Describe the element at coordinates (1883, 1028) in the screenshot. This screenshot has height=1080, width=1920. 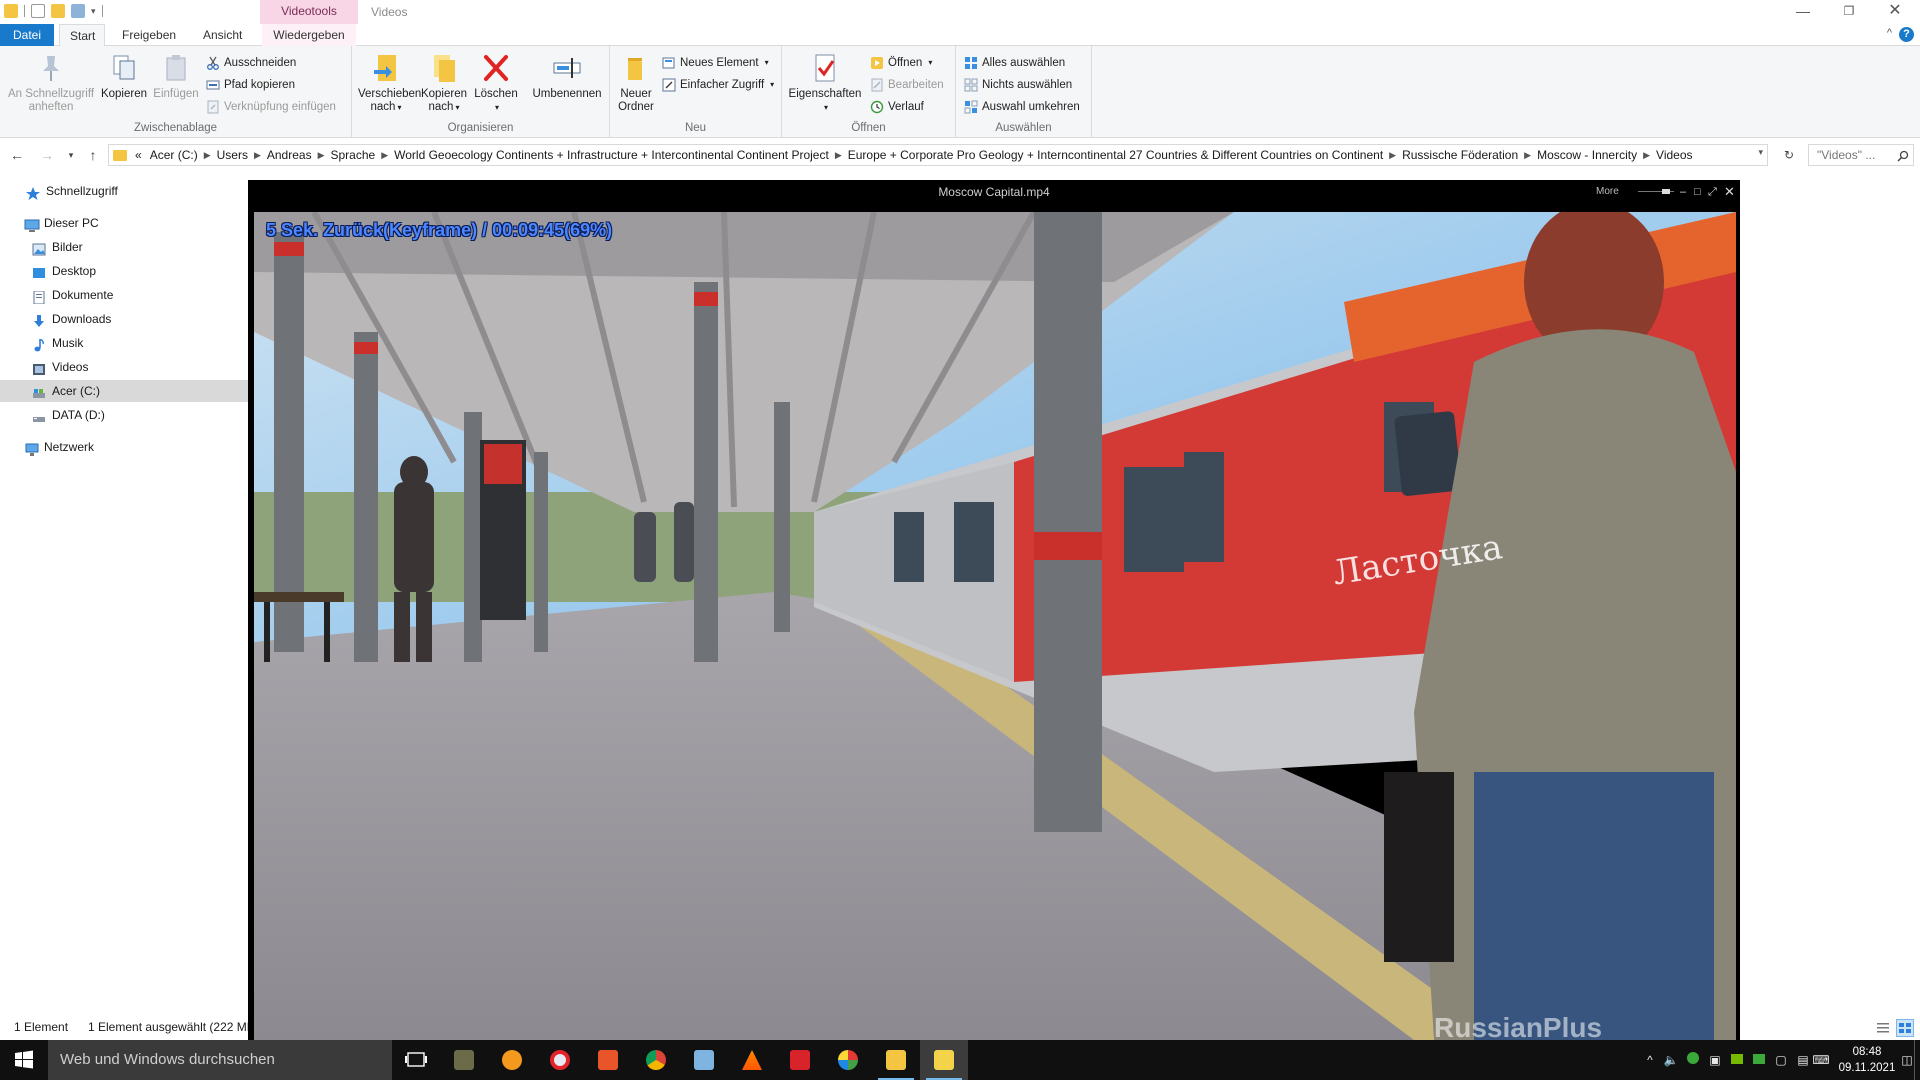
I see `details-view-icon` at that location.